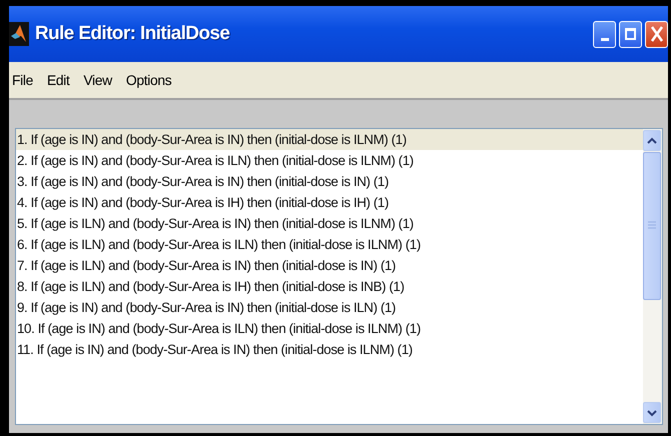 The width and height of the screenshot is (671, 436). Describe the element at coordinates (329, 328) in the screenshot. I see `rule-row: 10. If (age is IN) and (body-Sur-Area is ILN) then (initial-dose is ILNM) (1)` at that location.